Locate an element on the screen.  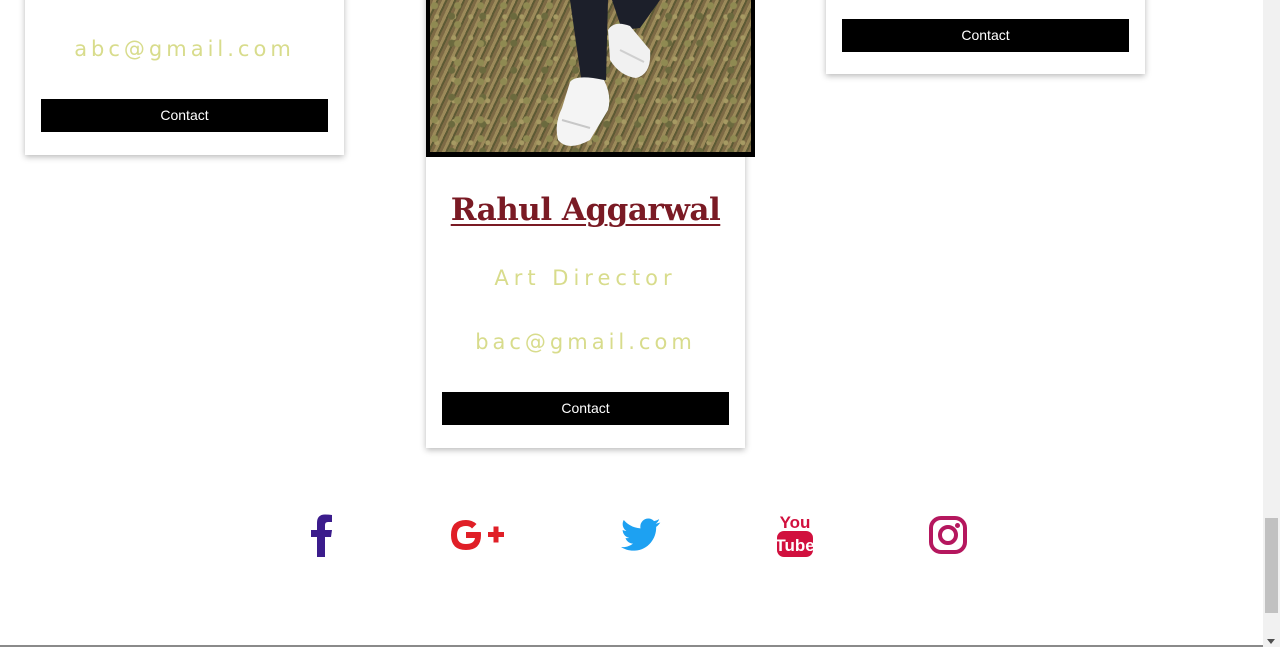
facebook-link is located at coordinates (321, 535).